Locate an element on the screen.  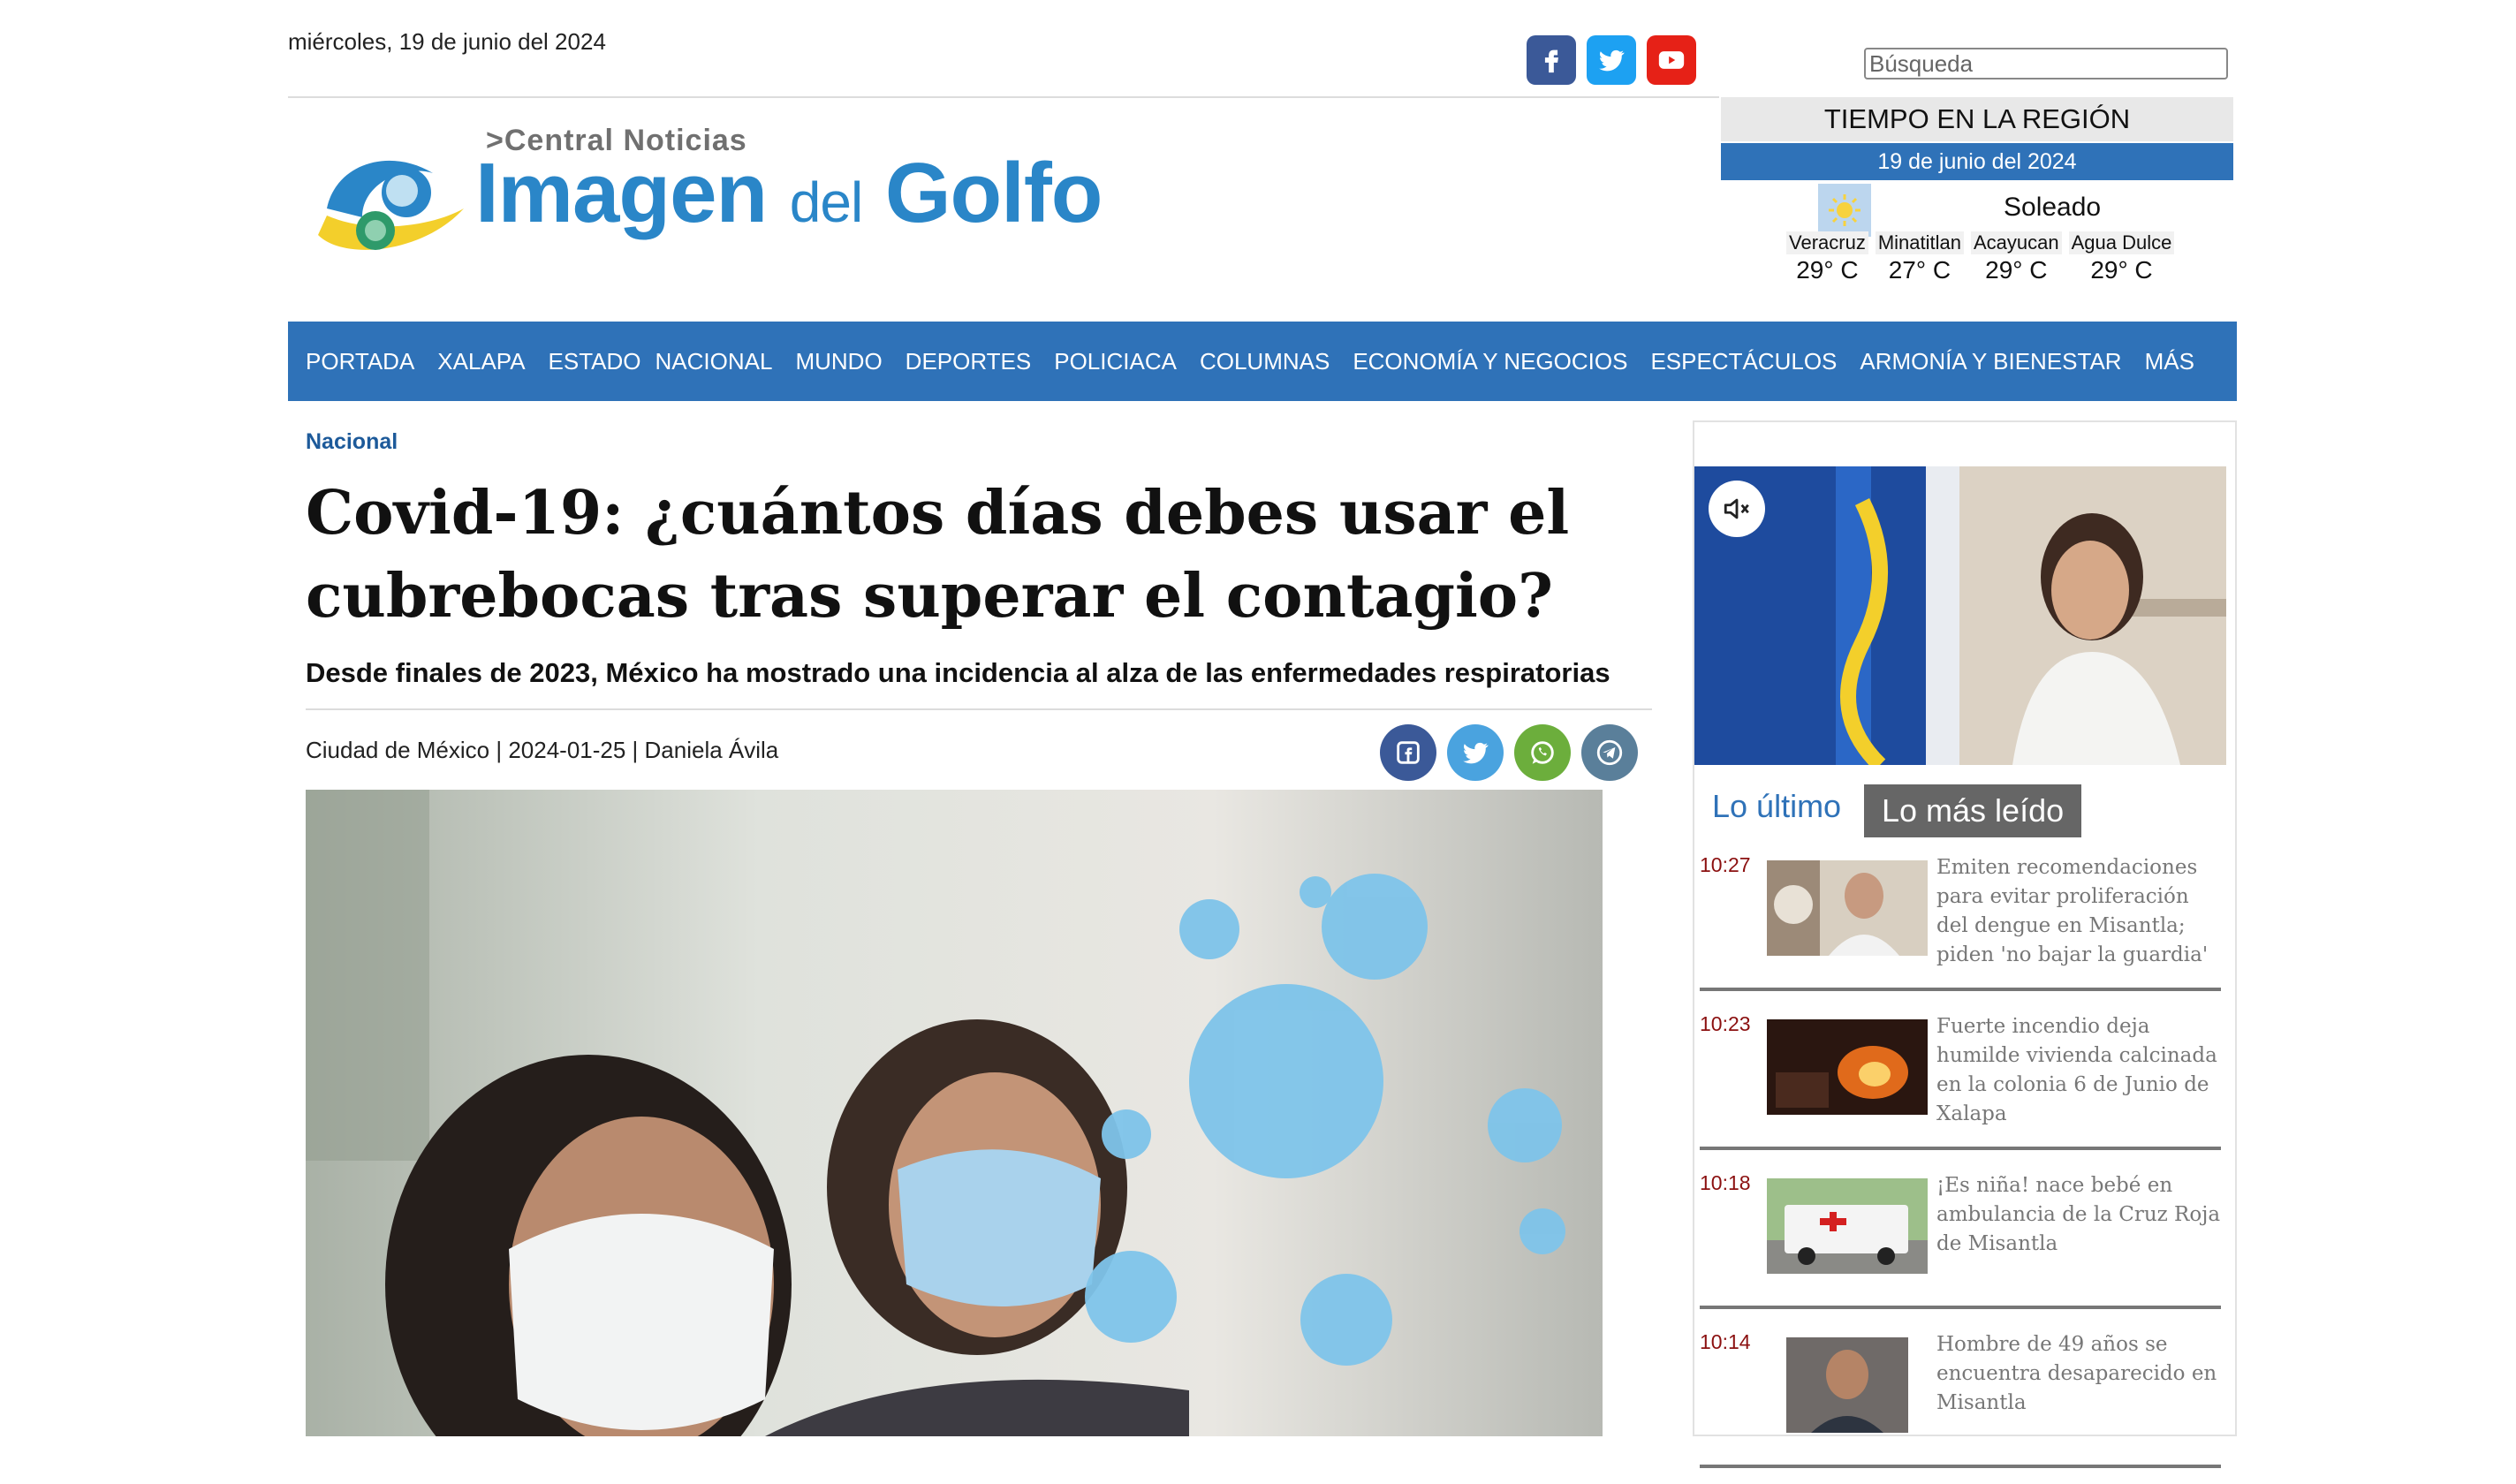
news-time: 10:23 is located at coordinates (1725, 1023).